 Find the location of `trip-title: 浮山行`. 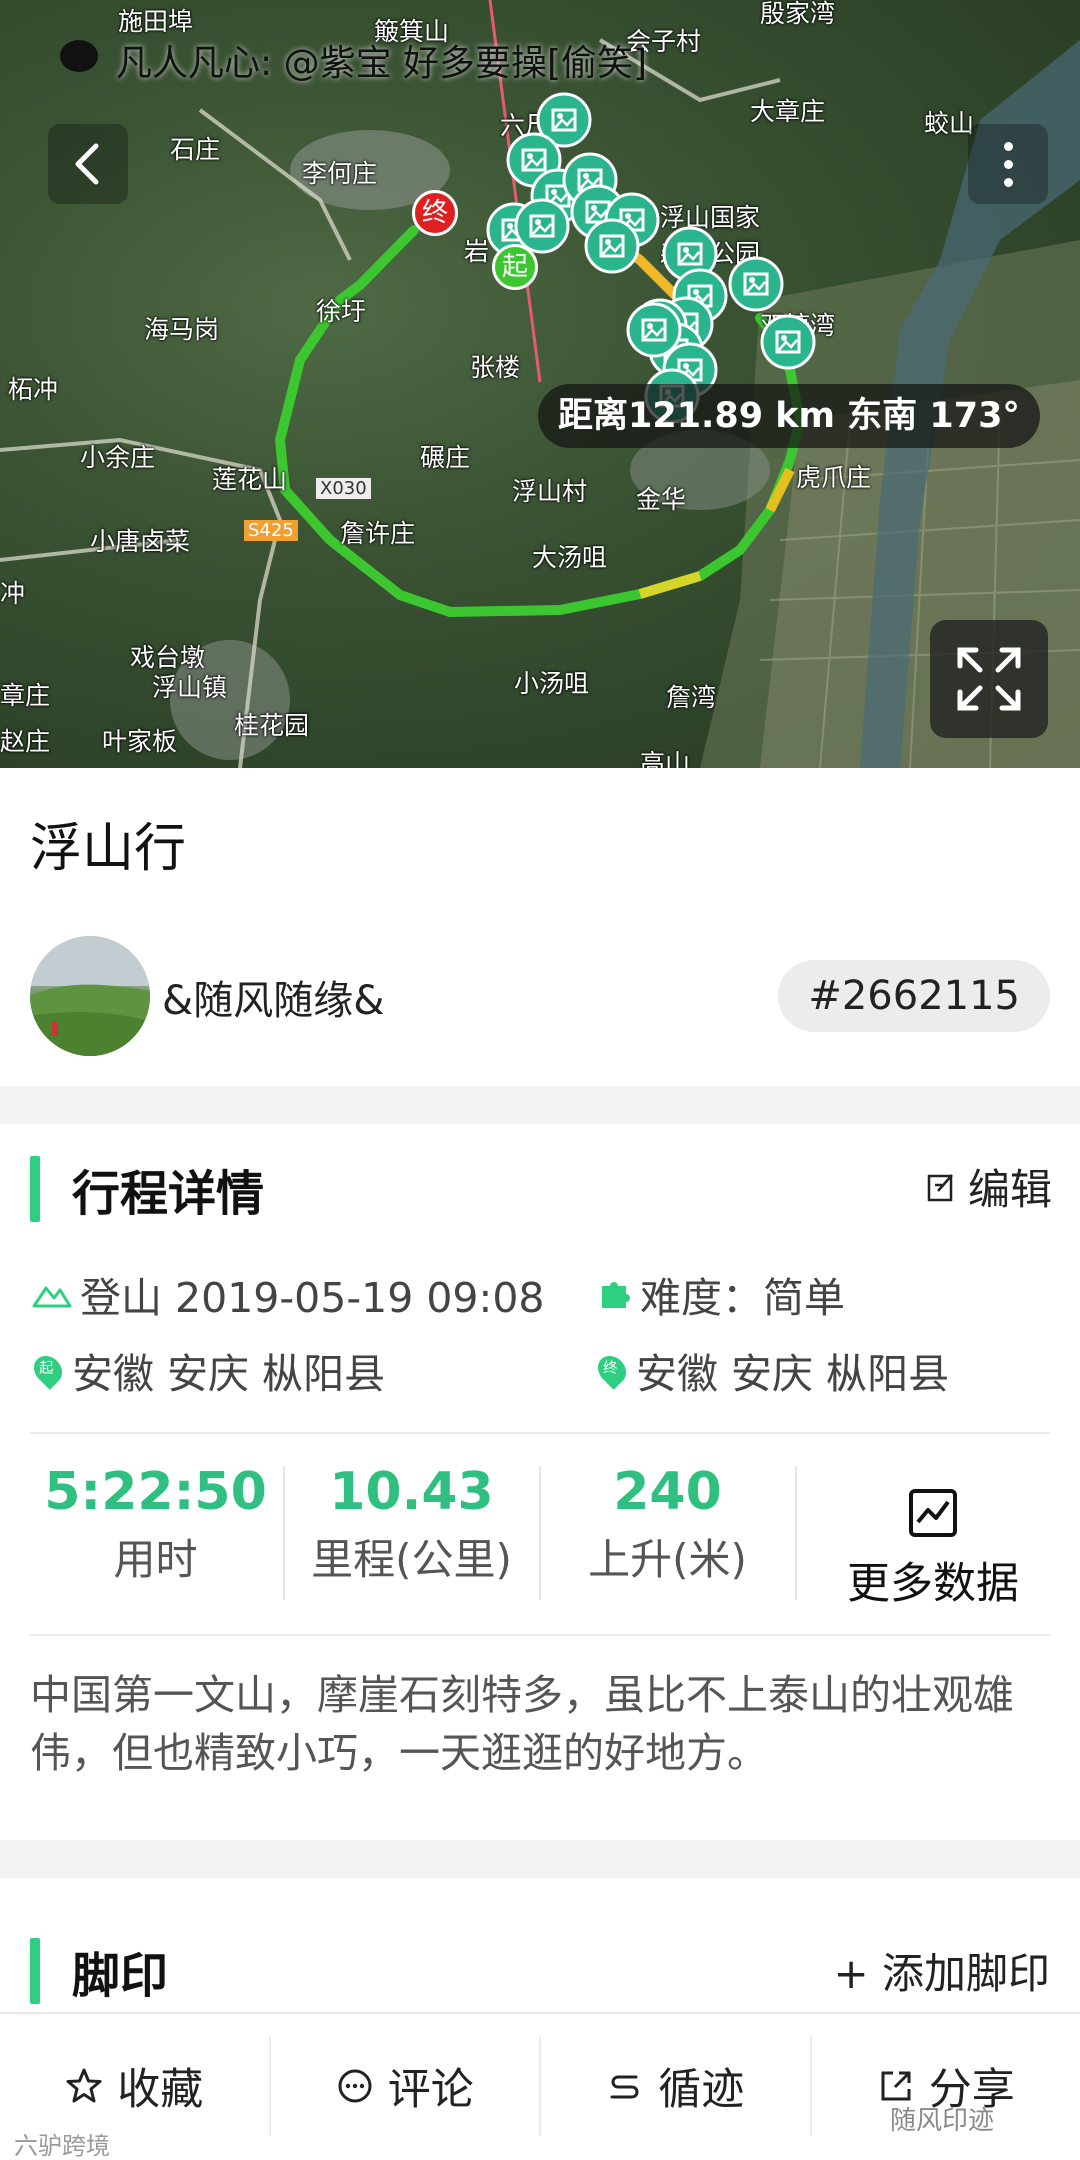

trip-title: 浮山行 is located at coordinates (108, 849).